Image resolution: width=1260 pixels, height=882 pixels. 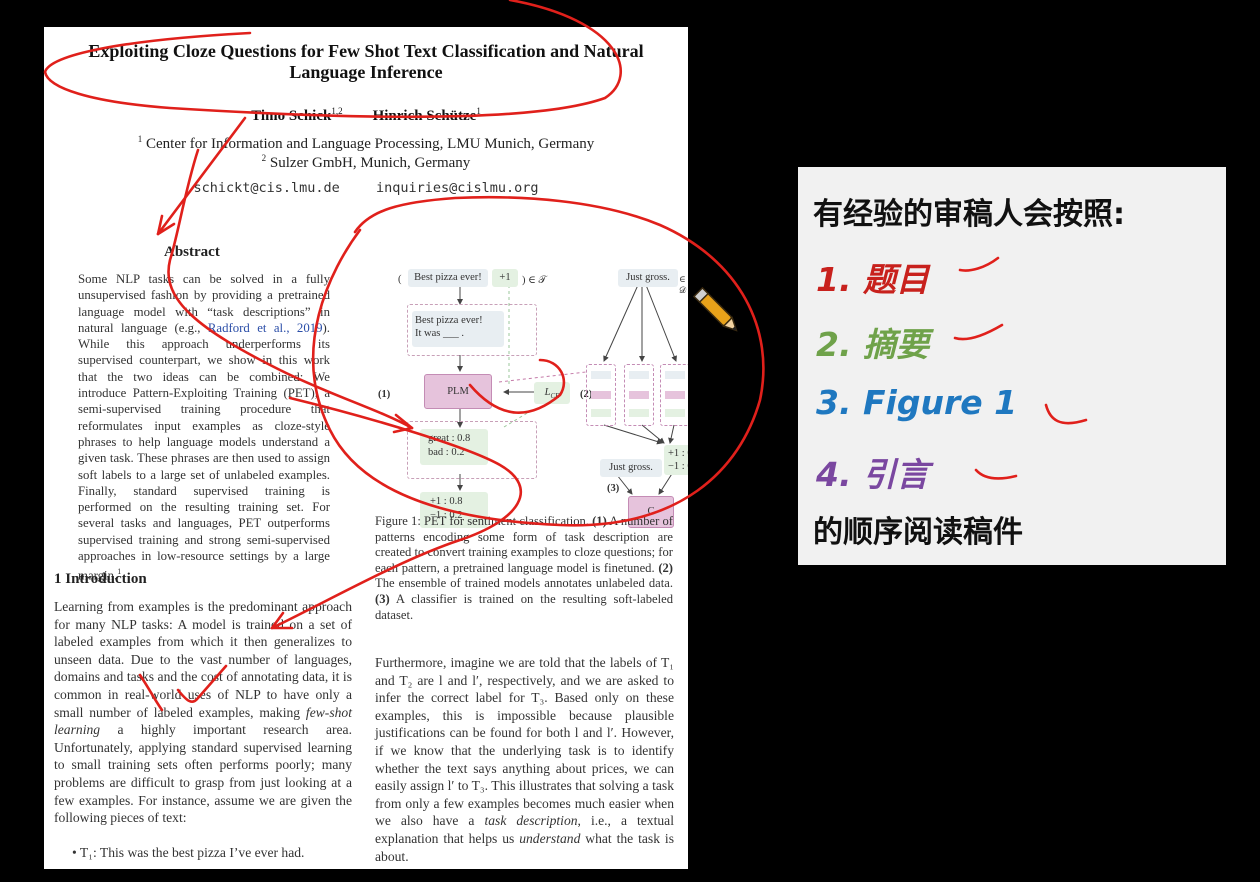 I want to click on panel-footer: 的顺序阅读稿件, so click(x=918, y=532).